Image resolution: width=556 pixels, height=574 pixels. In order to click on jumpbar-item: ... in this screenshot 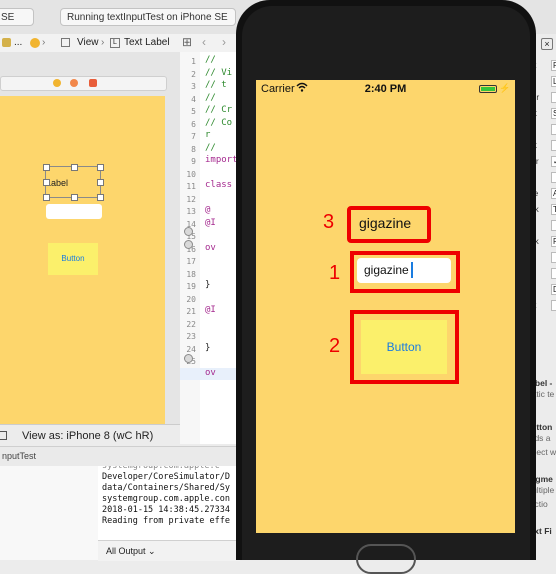, I will do `click(18, 43)`.